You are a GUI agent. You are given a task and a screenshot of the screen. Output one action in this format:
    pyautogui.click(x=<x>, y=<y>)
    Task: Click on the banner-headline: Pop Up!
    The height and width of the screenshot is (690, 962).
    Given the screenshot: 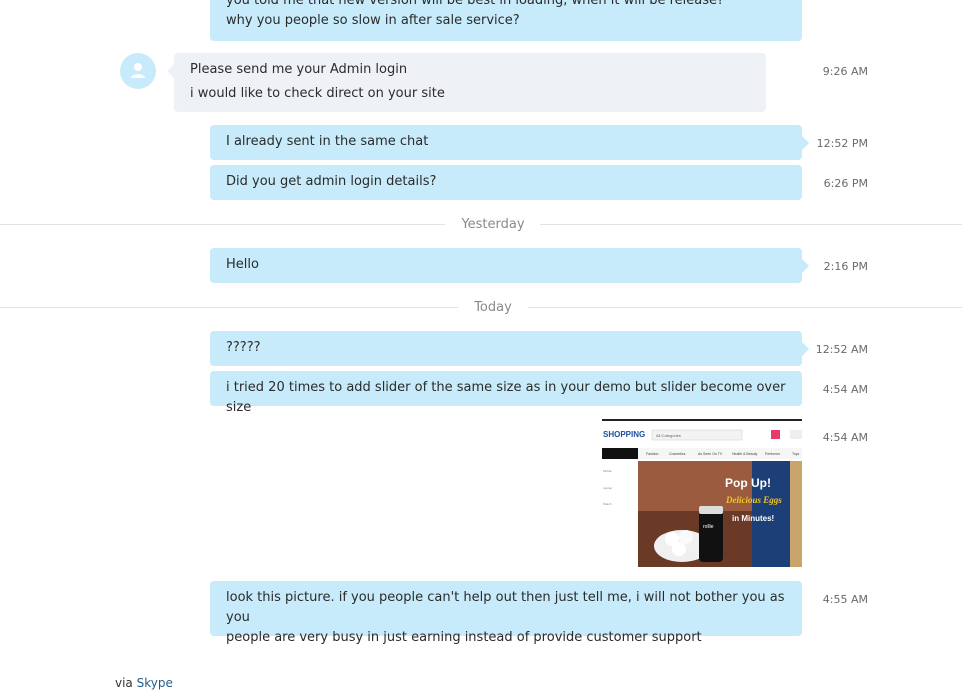 What is the action you would take?
    pyautogui.click(x=748, y=483)
    